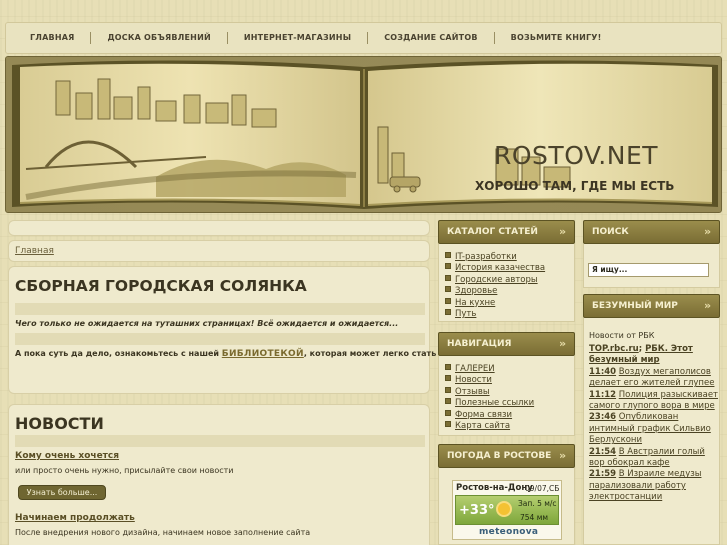 This screenshot has width=727, height=545. I want to click on navigation-heading: НАВИГАЦИЯ, so click(479, 344).